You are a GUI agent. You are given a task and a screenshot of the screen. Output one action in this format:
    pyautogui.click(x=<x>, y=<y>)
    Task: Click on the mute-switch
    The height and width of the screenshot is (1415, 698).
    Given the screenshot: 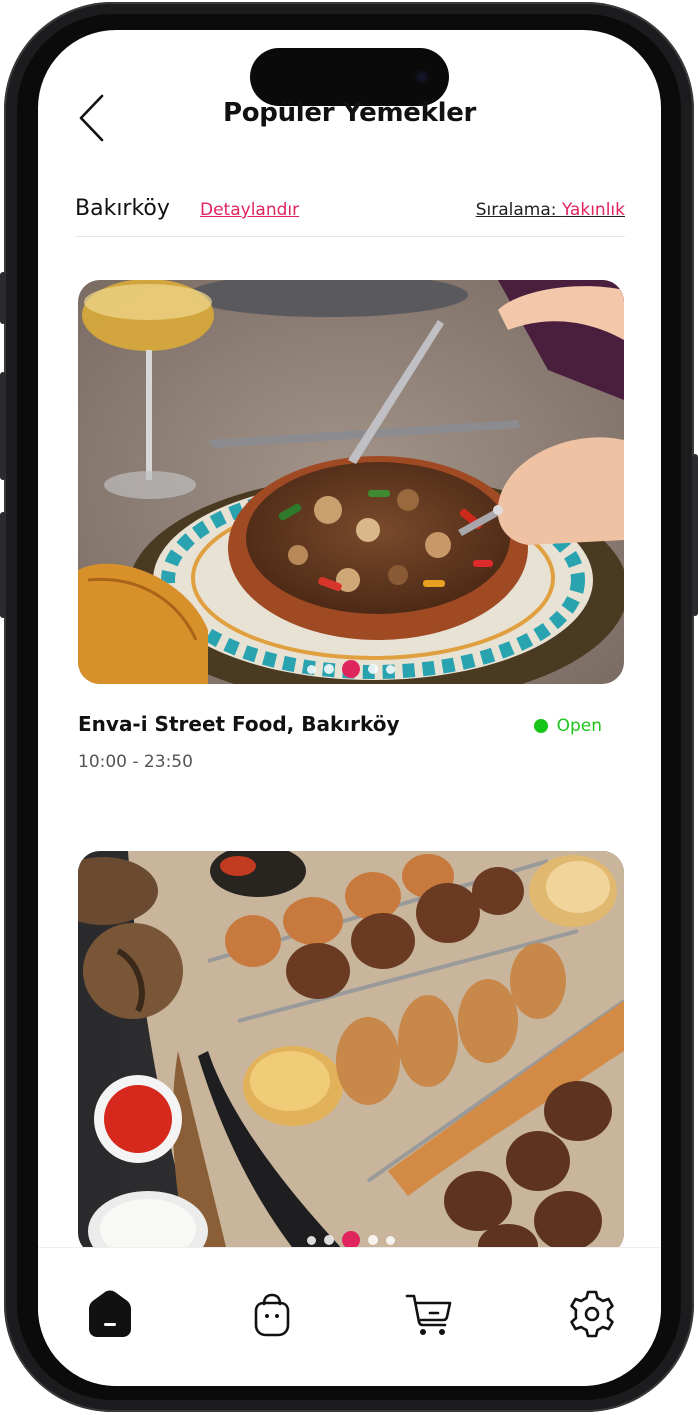 What is the action you would take?
    pyautogui.click(x=3, y=298)
    